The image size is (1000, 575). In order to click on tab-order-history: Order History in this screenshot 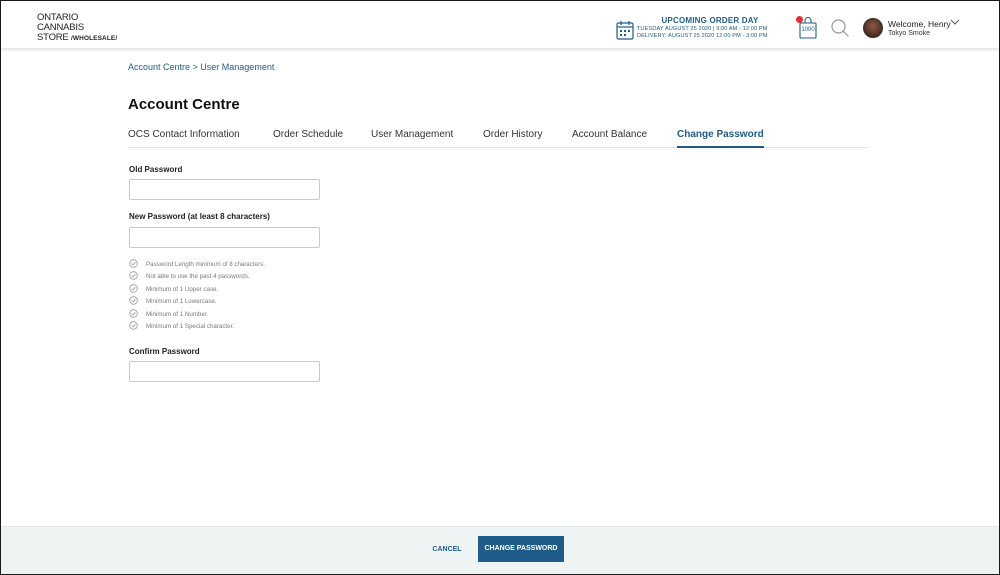, I will do `click(512, 138)`.